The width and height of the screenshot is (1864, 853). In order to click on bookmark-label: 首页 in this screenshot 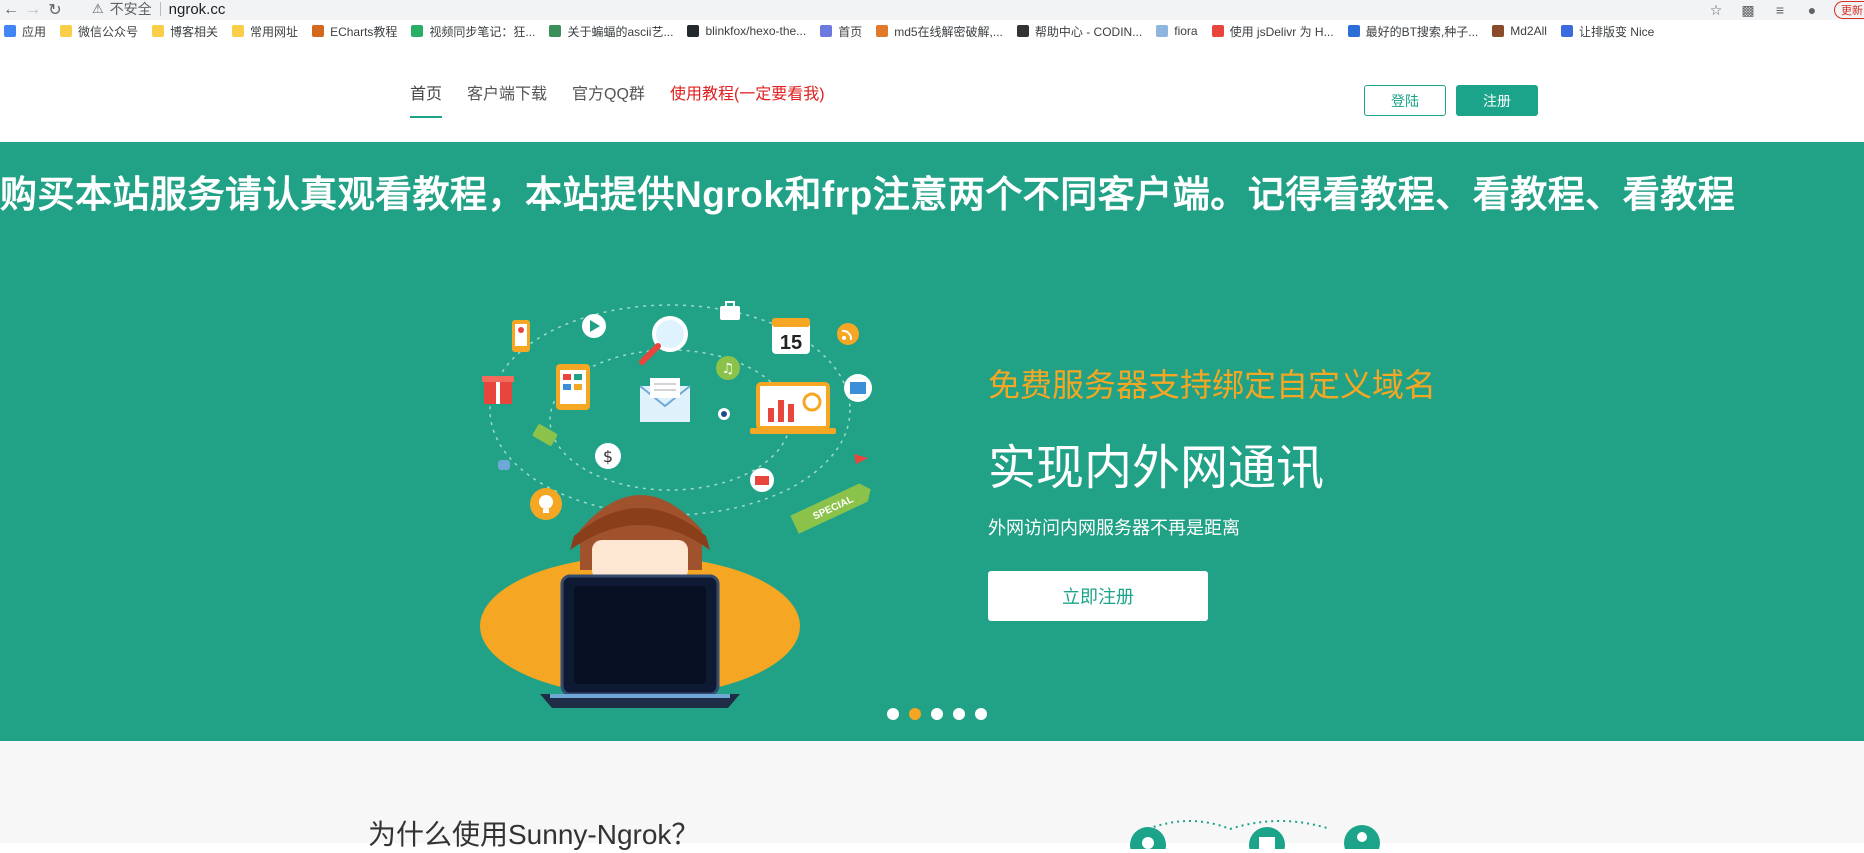, I will do `click(850, 31)`.